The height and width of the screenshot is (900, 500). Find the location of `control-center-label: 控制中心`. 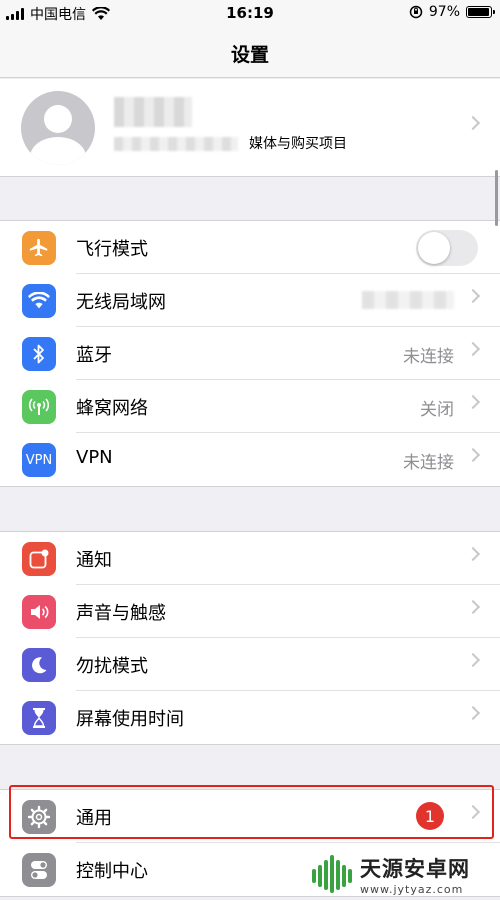

control-center-label: 控制中心 is located at coordinates (112, 871).